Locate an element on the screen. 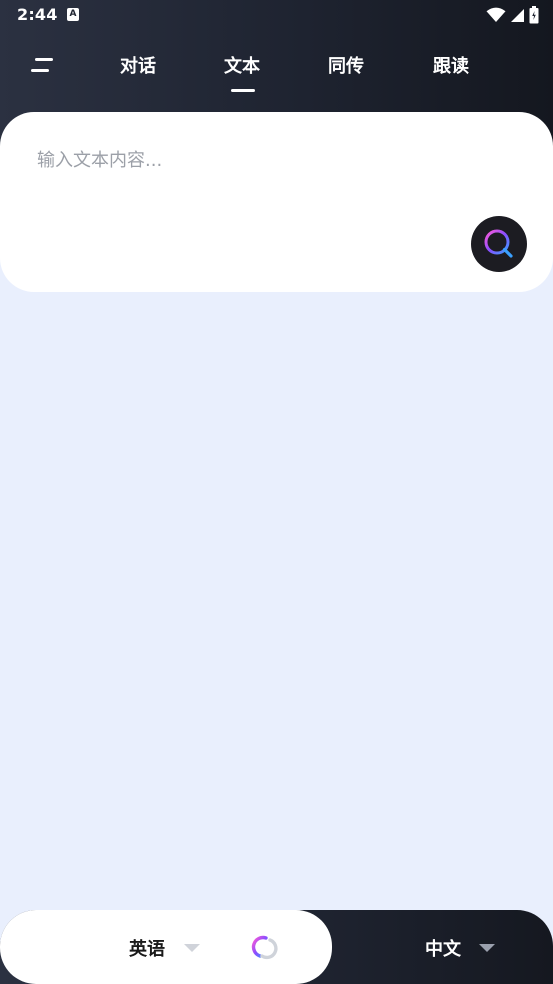 Image resolution: width=553 pixels, height=984 pixels. battery-icon is located at coordinates (534, 15).